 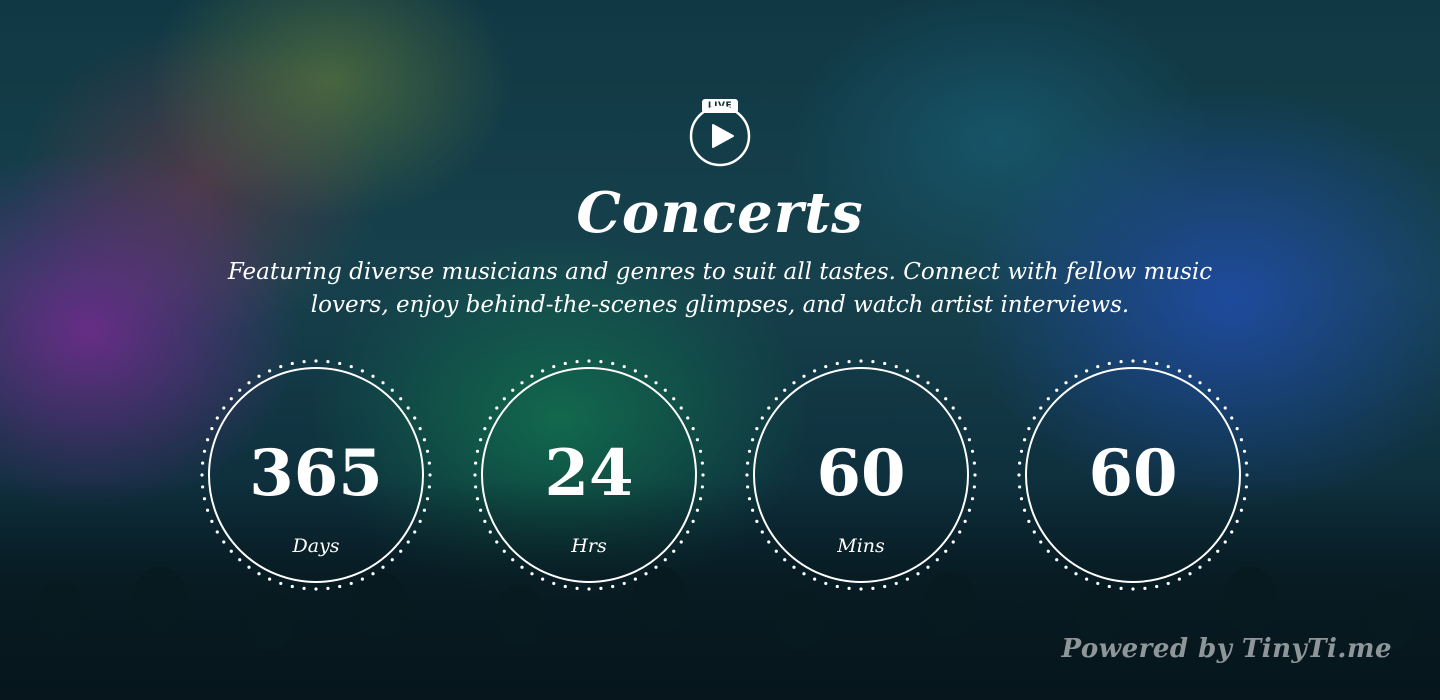 I want to click on countdown-value: 365, so click(x=316, y=473).